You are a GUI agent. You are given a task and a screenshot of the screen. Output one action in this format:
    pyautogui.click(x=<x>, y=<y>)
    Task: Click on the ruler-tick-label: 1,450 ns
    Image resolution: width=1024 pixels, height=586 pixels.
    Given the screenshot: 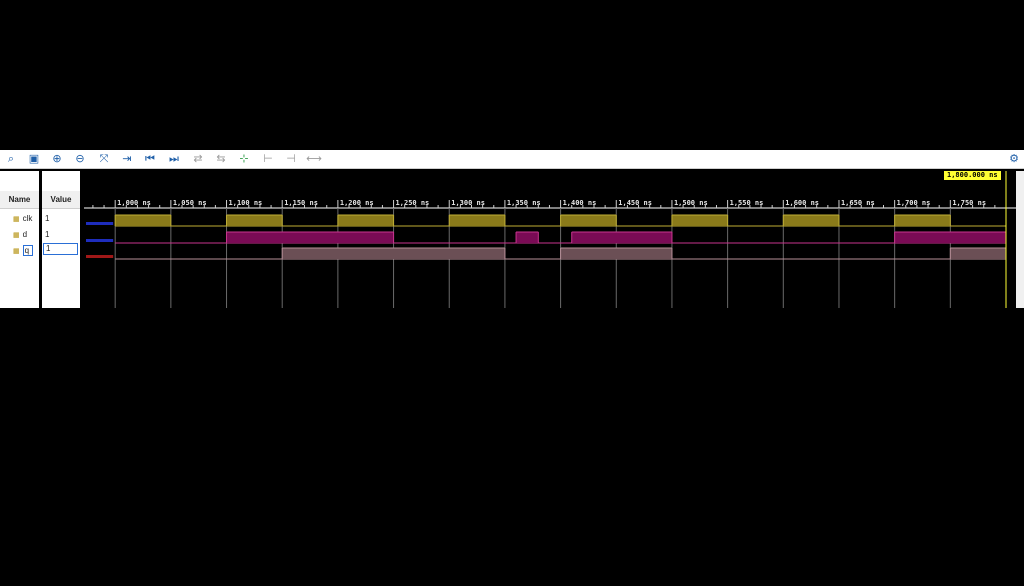 What is the action you would take?
    pyautogui.click(x=635, y=203)
    